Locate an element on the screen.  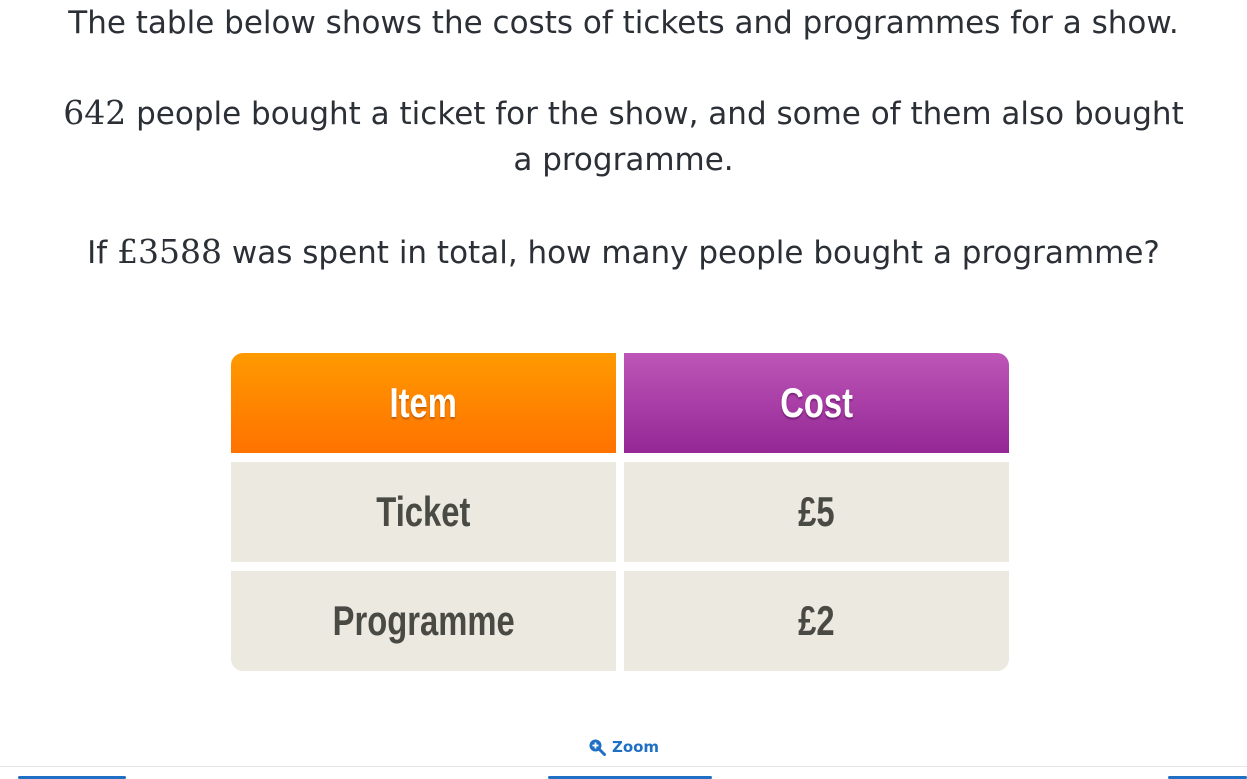
total-spent: £3588 is located at coordinates (170, 251).